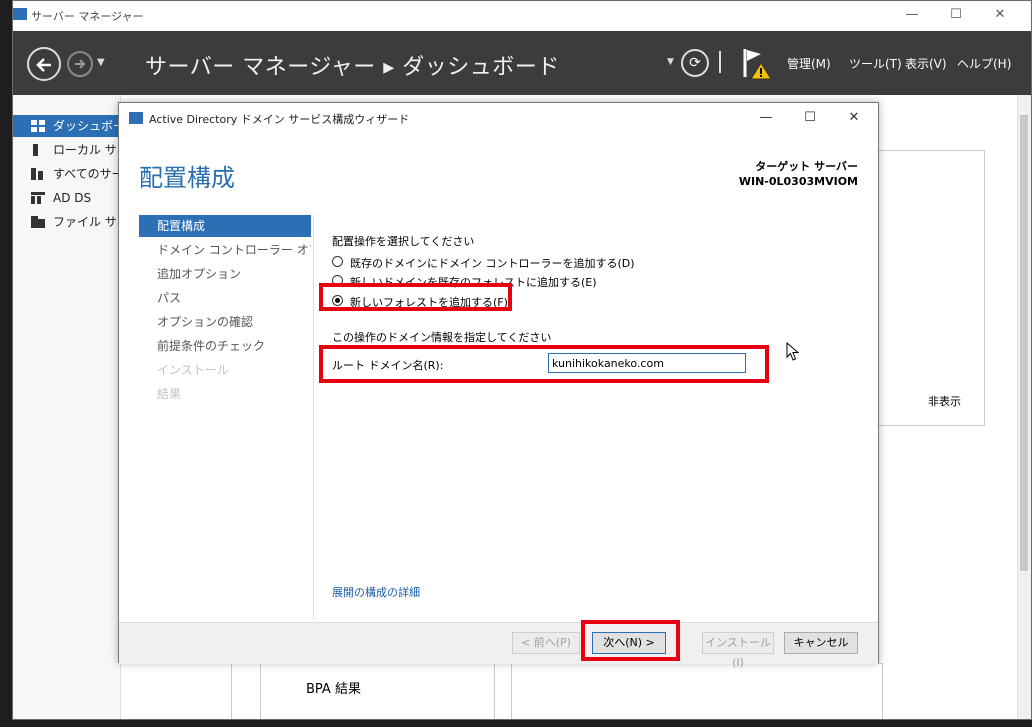 The width and height of the screenshot is (1032, 727). What do you see at coordinates (758, 64) in the screenshot?
I see `notification-flag-icon` at bounding box center [758, 64].